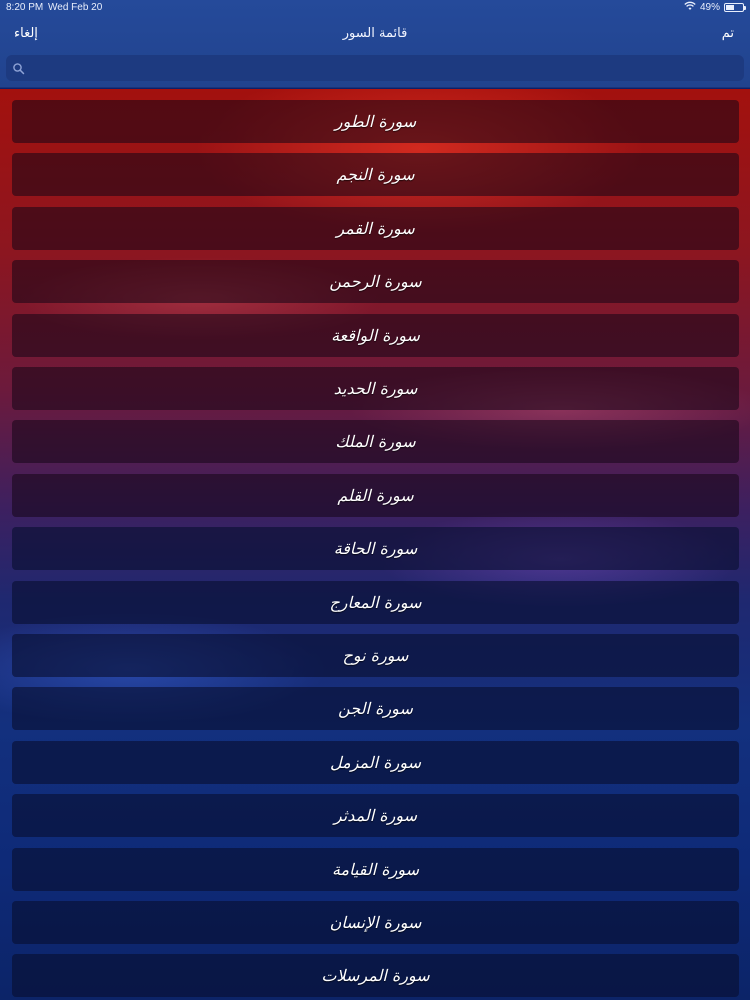 The width and height of the screenshot is (750, 1000). What do you see at coordinates (690, 7) in the screenshot?
I see `wifi-icon` at bounding box center [690, 7].